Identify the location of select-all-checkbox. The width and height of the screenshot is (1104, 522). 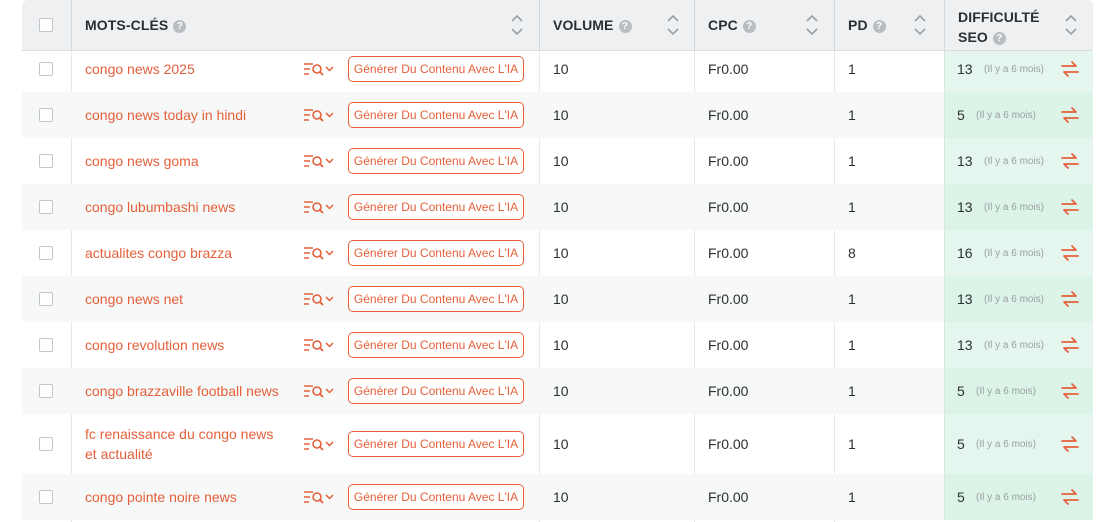
(46, 25).